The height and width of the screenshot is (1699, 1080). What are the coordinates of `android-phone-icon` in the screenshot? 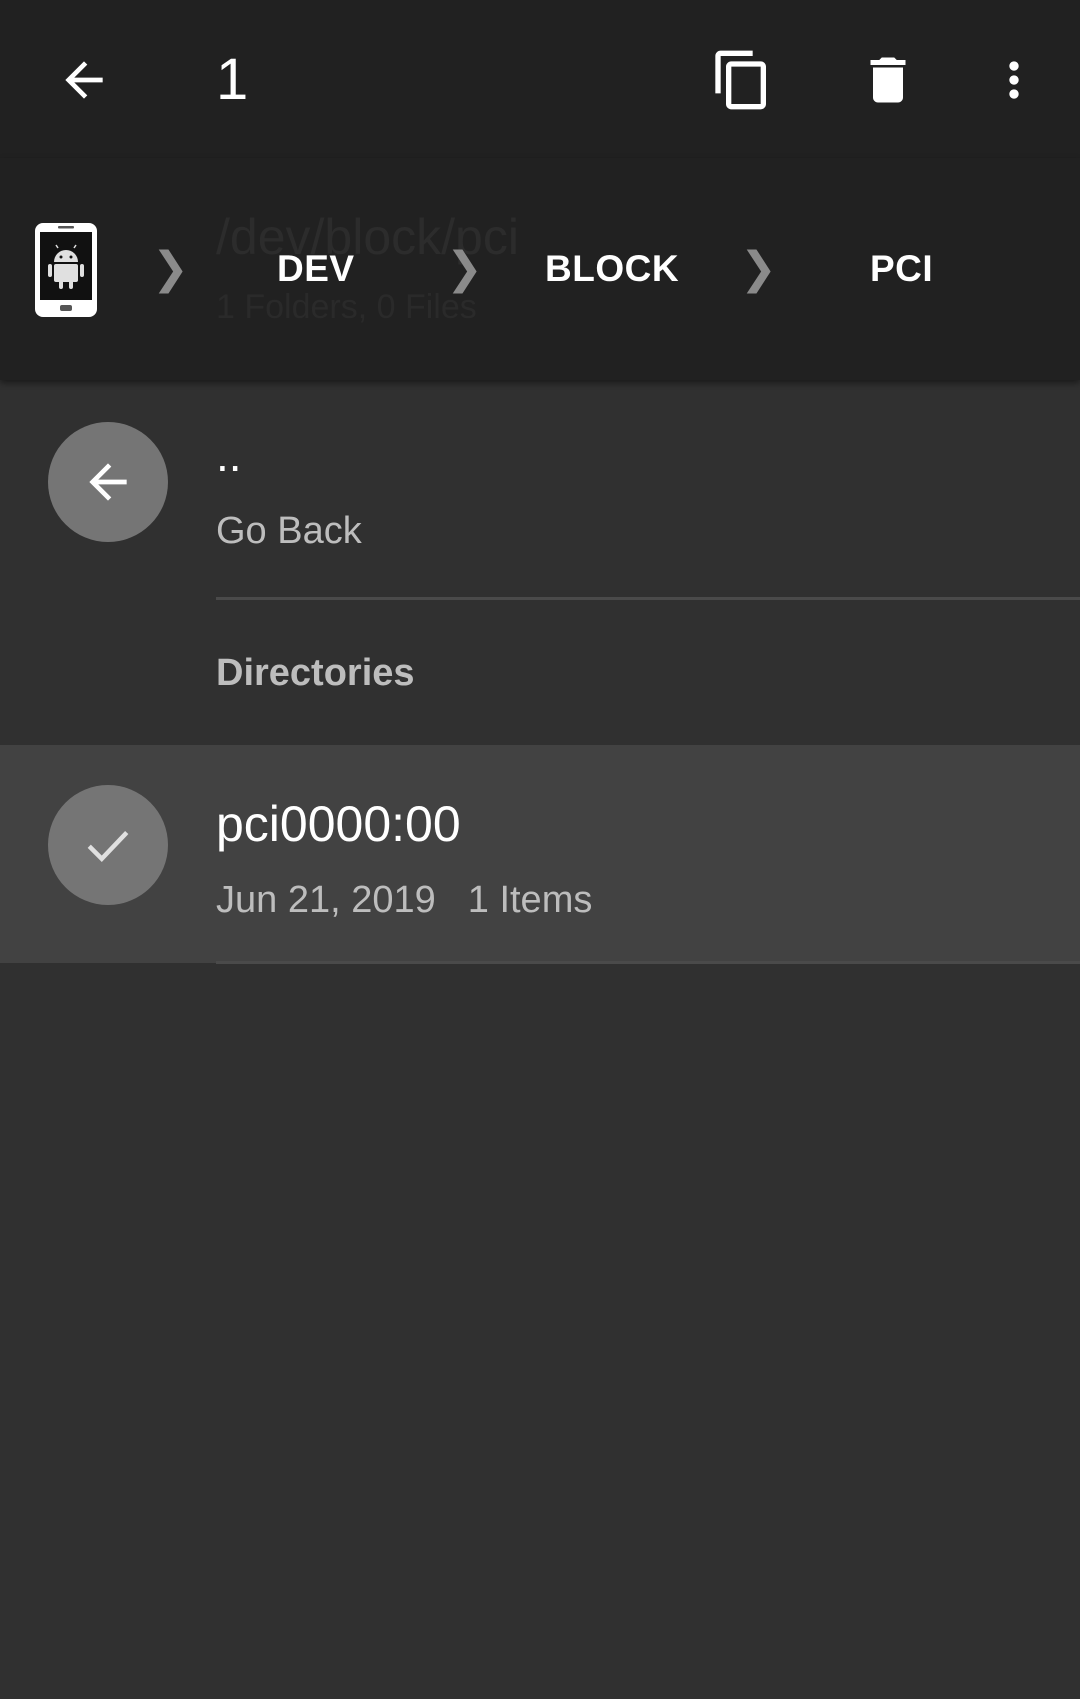 It's located at (66, 270).